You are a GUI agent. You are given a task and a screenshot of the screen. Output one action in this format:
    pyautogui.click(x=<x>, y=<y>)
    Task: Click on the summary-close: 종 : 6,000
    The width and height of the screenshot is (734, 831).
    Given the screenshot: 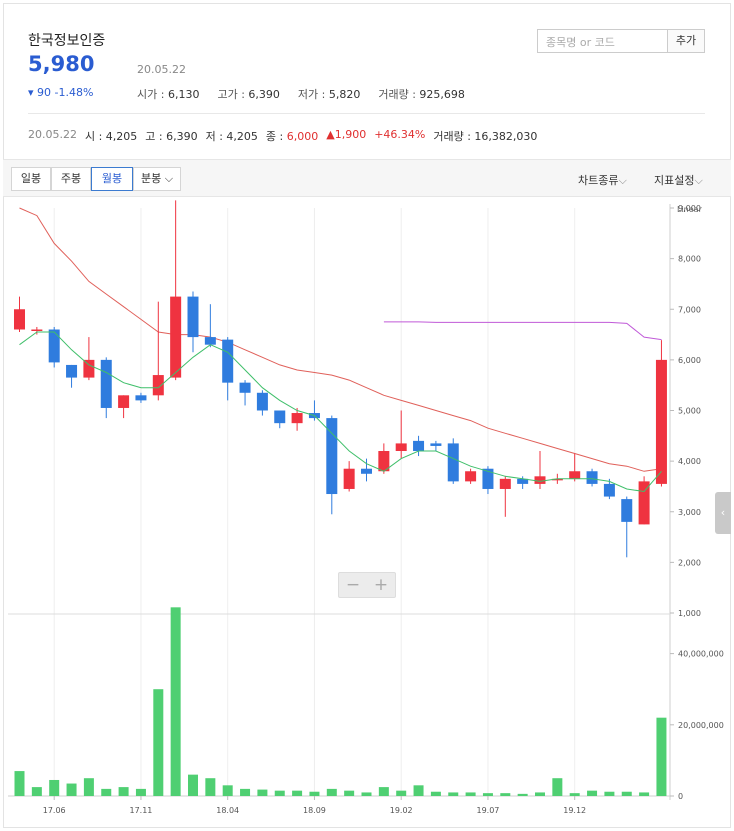 What is the action you would take?
    pyautogui.click(x=292, y=136)
    